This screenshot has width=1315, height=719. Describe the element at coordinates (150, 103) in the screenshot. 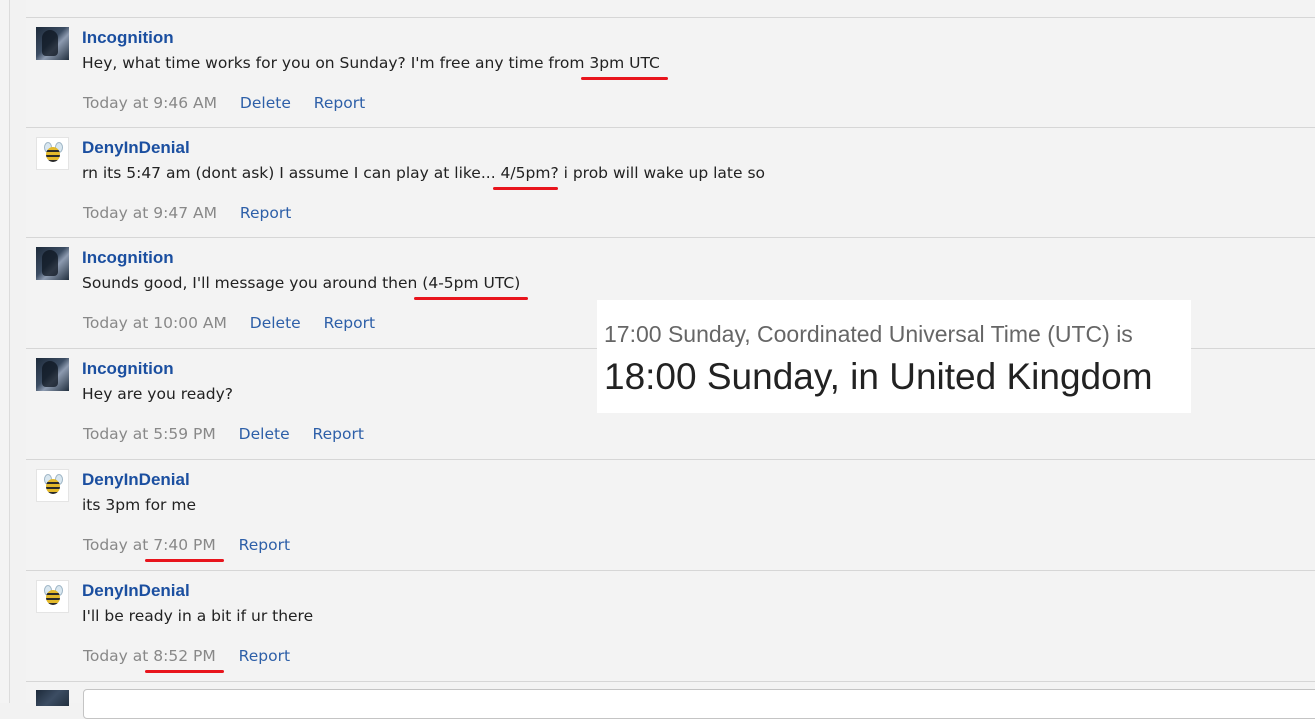

I see `timestamp: Today at 9:46 AM` at that location.